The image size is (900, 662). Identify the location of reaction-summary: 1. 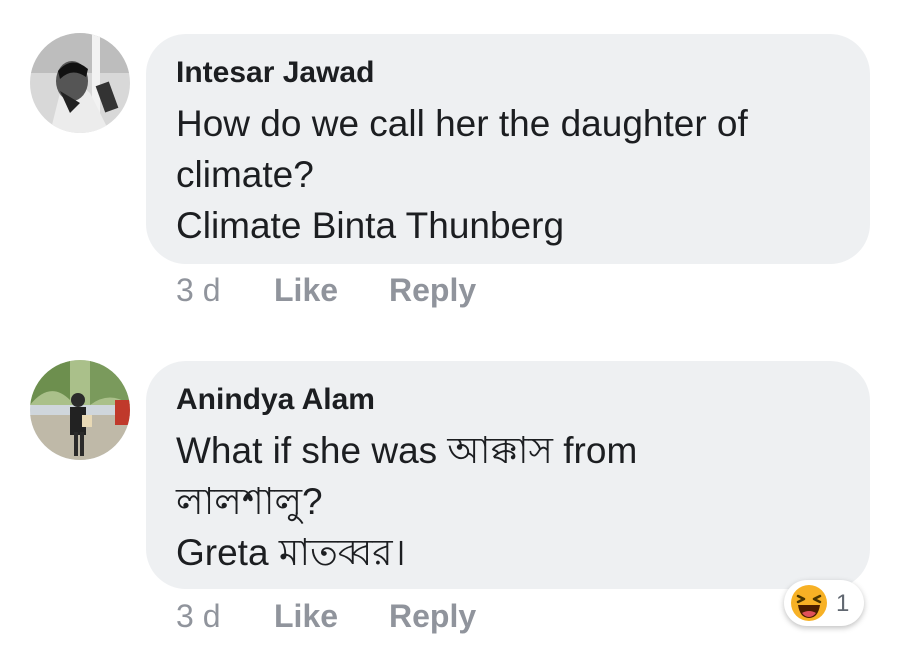
(824, 603).